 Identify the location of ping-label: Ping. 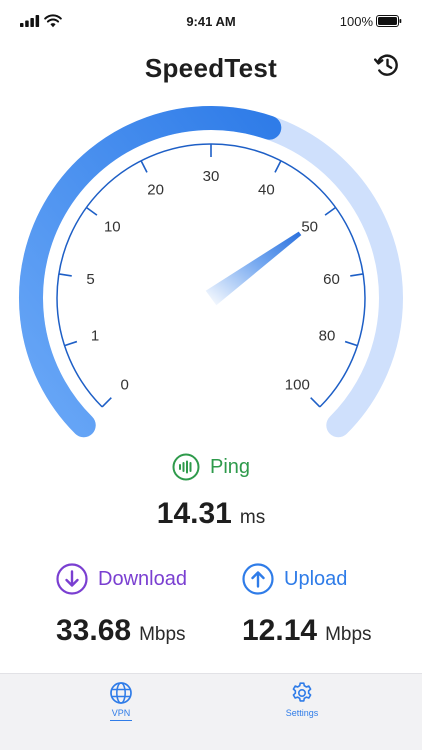
(230, 466).